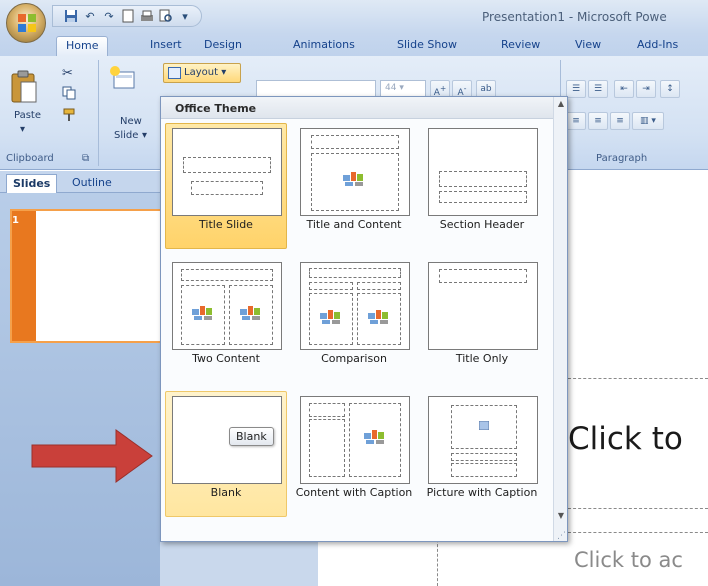 The height and width of the screenshot is (586, 708). I want to click on office-button, so click(26, 23).